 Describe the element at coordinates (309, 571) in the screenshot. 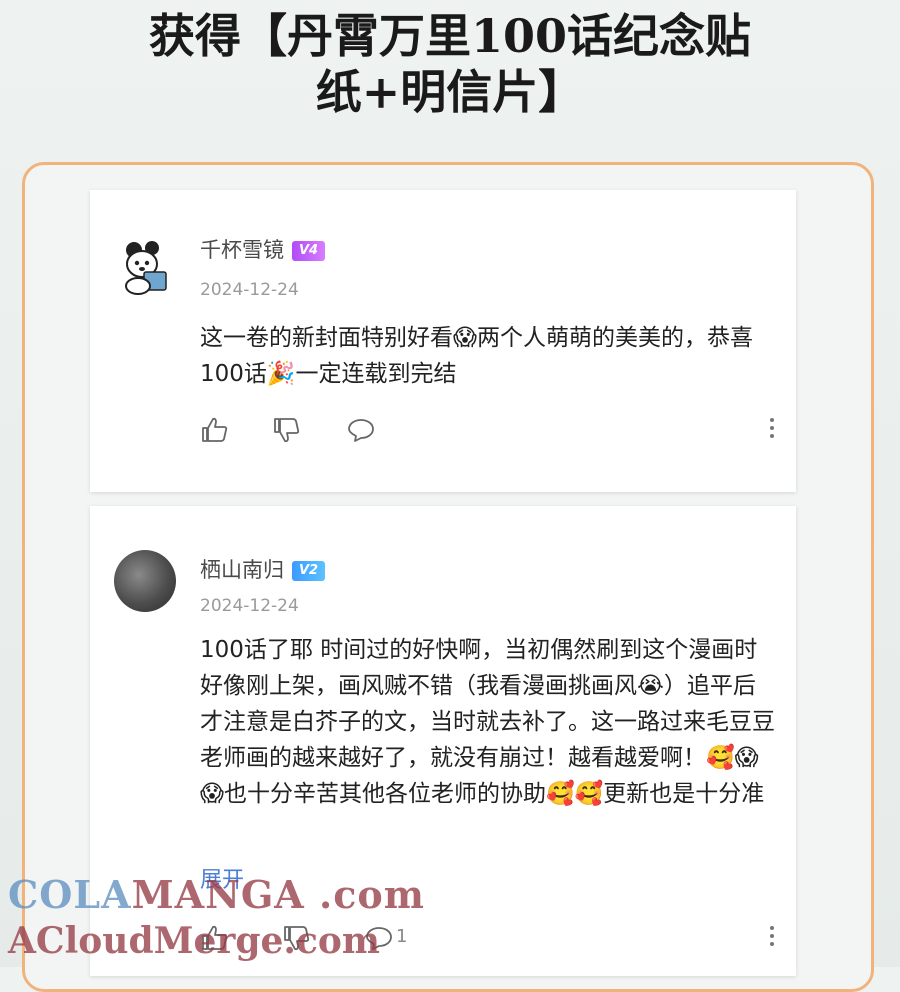

I see `level-badge: V2` at that location.